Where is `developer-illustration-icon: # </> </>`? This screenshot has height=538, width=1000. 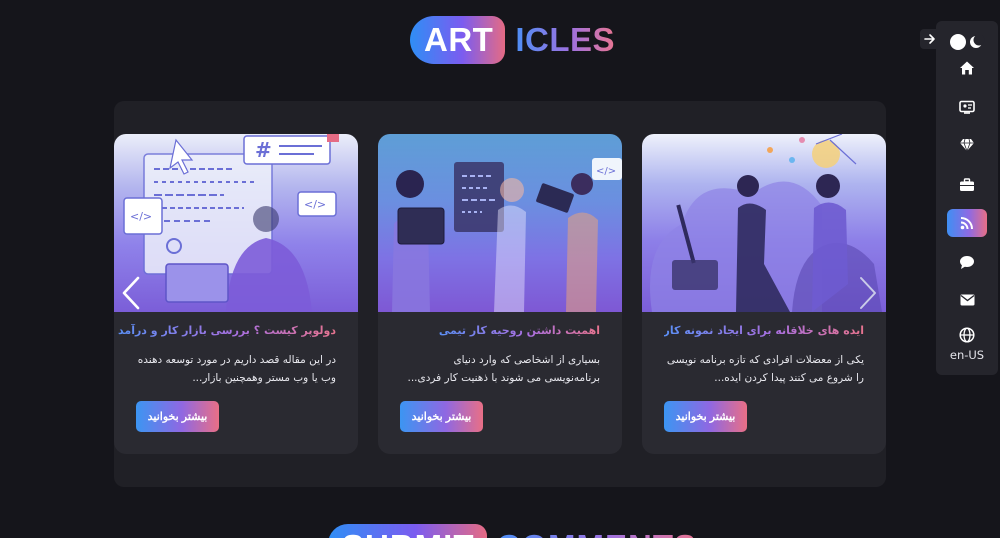
developer-illustration-icon: # </> </> is located at coordinates (236, 223).